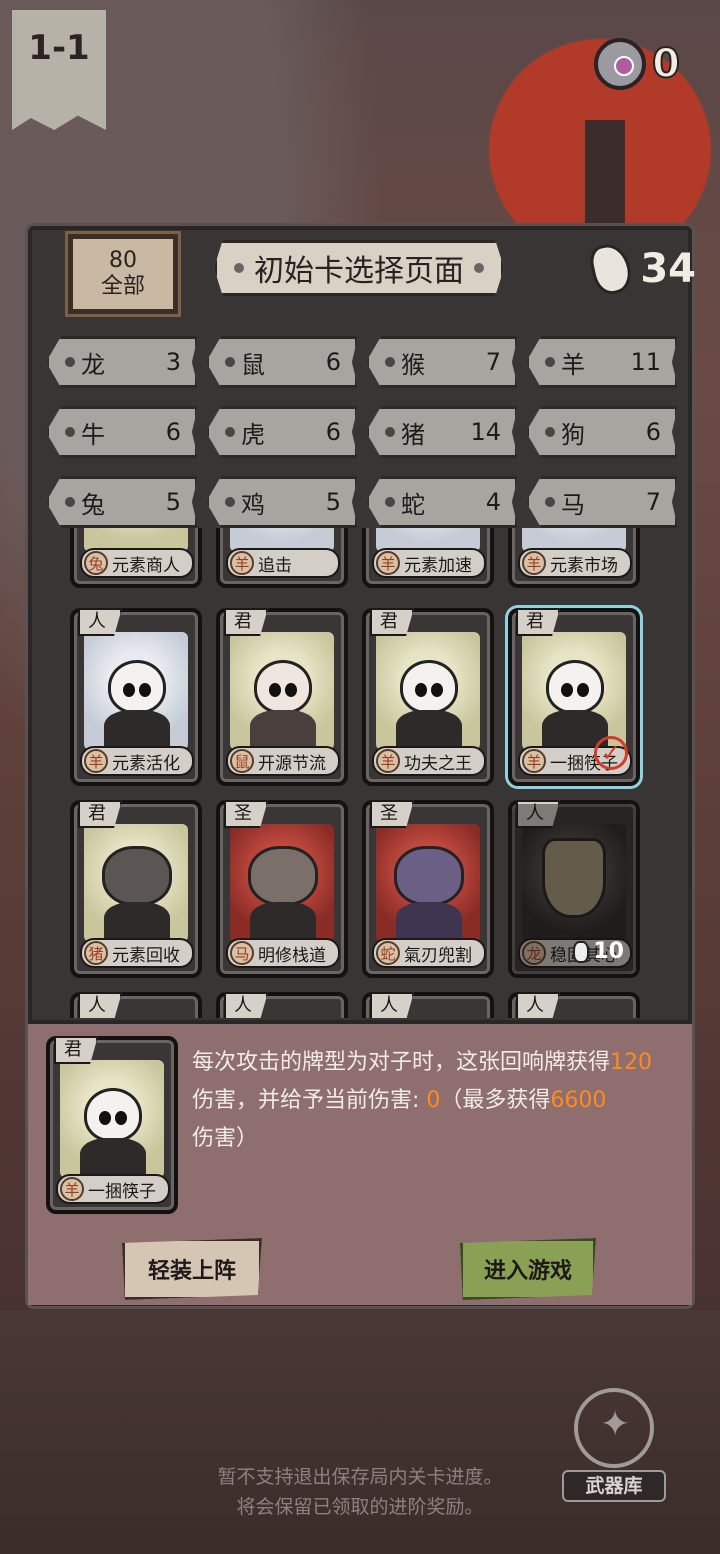 The height and width of the screenshot is (1554, 720). What do you see at coordinates (253, 434) in the screenshot?
I see `filter-label: 虎` at bounding box center [253, 434].